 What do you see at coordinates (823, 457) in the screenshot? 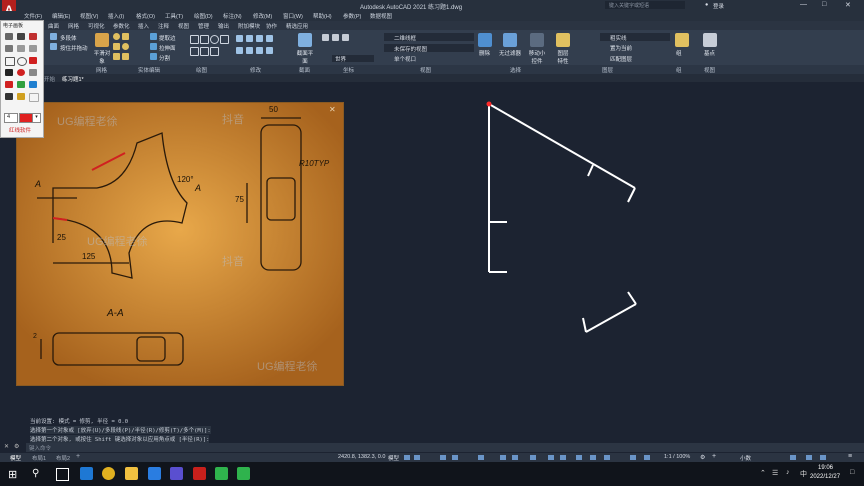
I see `clean-screen-icon` at bounding box center [823, 457].